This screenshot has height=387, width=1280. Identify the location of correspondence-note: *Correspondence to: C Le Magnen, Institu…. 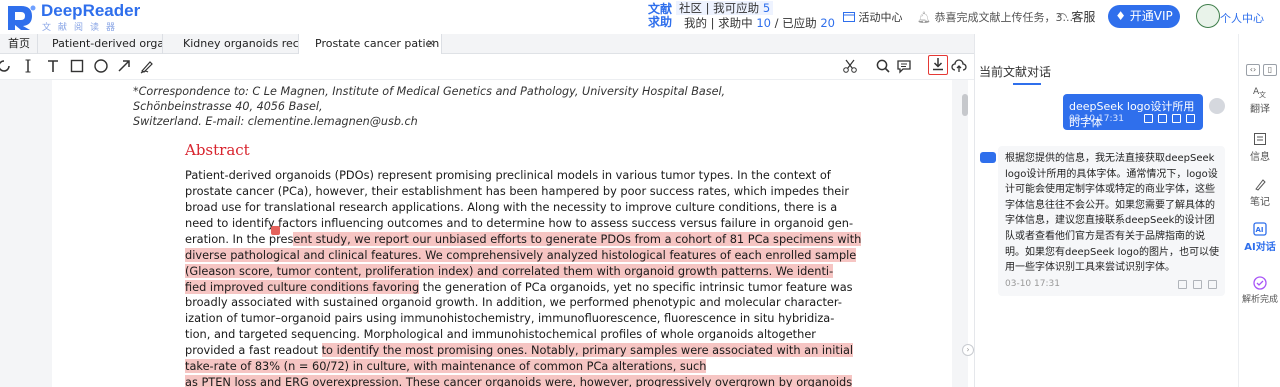
(473, 106).